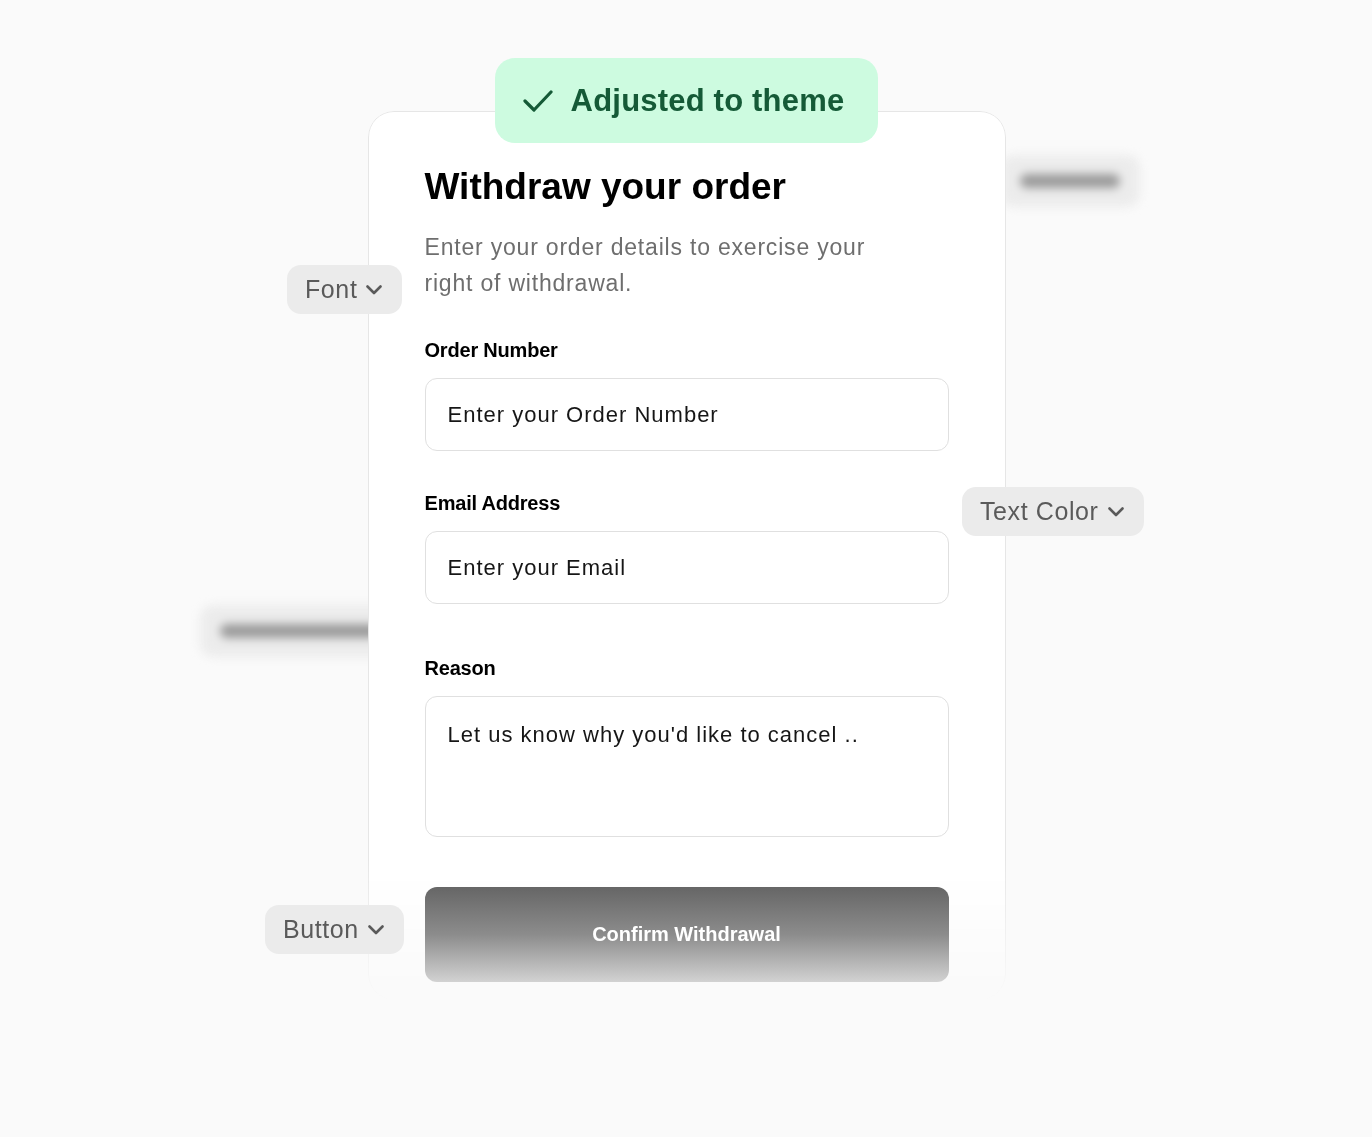  I want to click on field-label: Email Address, so click(492, 503).